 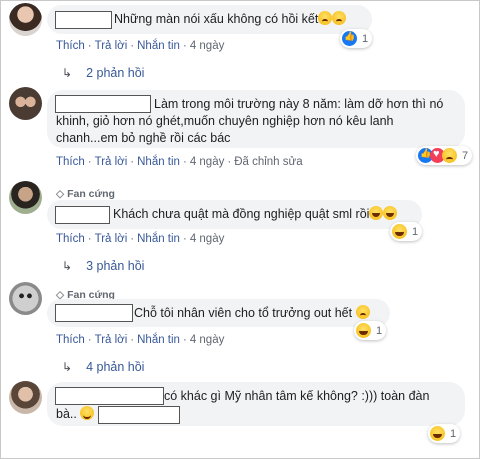 What do you see at coordinates (103, 73) in the screenshot?
I see `view-replies-link: ↳ 2 phản hồi` at bounding box center [103, 73].